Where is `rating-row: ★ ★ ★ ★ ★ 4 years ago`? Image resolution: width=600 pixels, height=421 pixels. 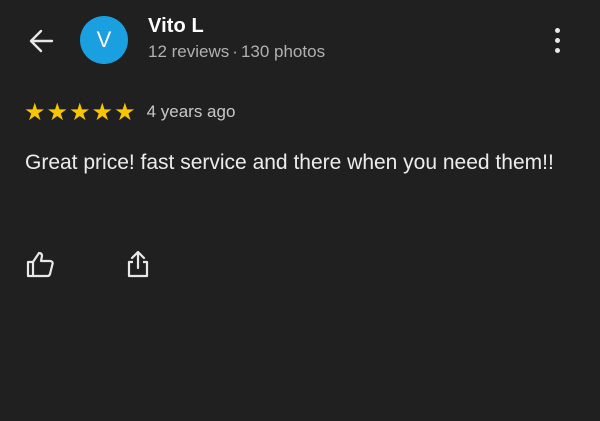 rating-row: ★ ★ ★ ★ ★ 4 years ago is located at coordinates (129, 112).